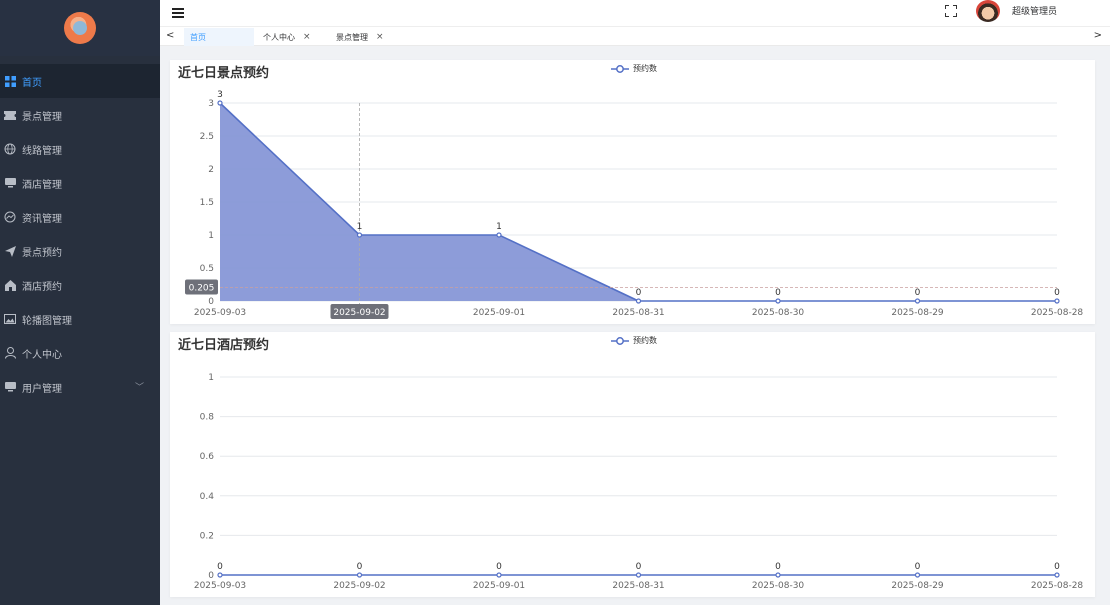 The height and width of the screenshot is (605, 1110). I want to click on sidebar-item-label: 线路管理, so click(42, 151).